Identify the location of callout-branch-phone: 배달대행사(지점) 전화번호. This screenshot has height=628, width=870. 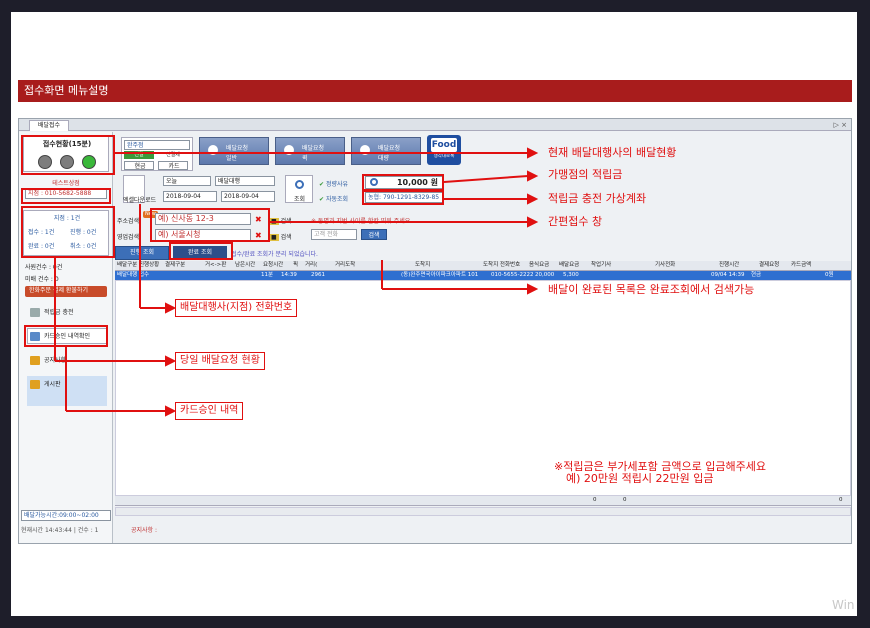
(236, 308).